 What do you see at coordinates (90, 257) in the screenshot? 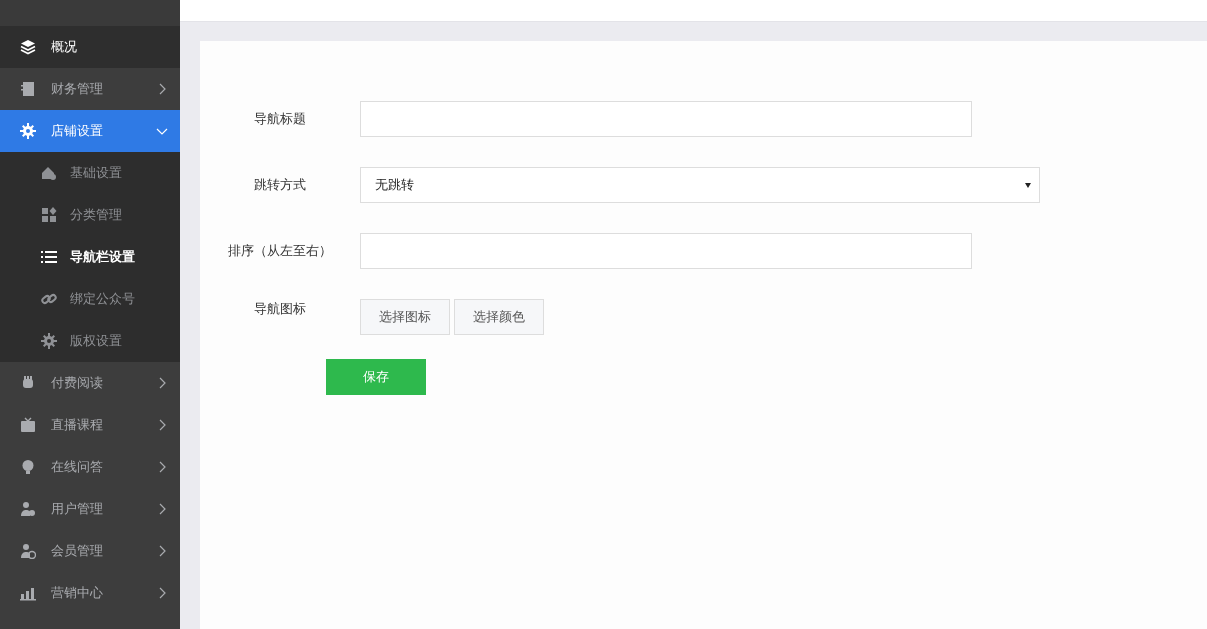
I see `sidebar-subitem: 导航栏设置` at bounding box center [90, 257].